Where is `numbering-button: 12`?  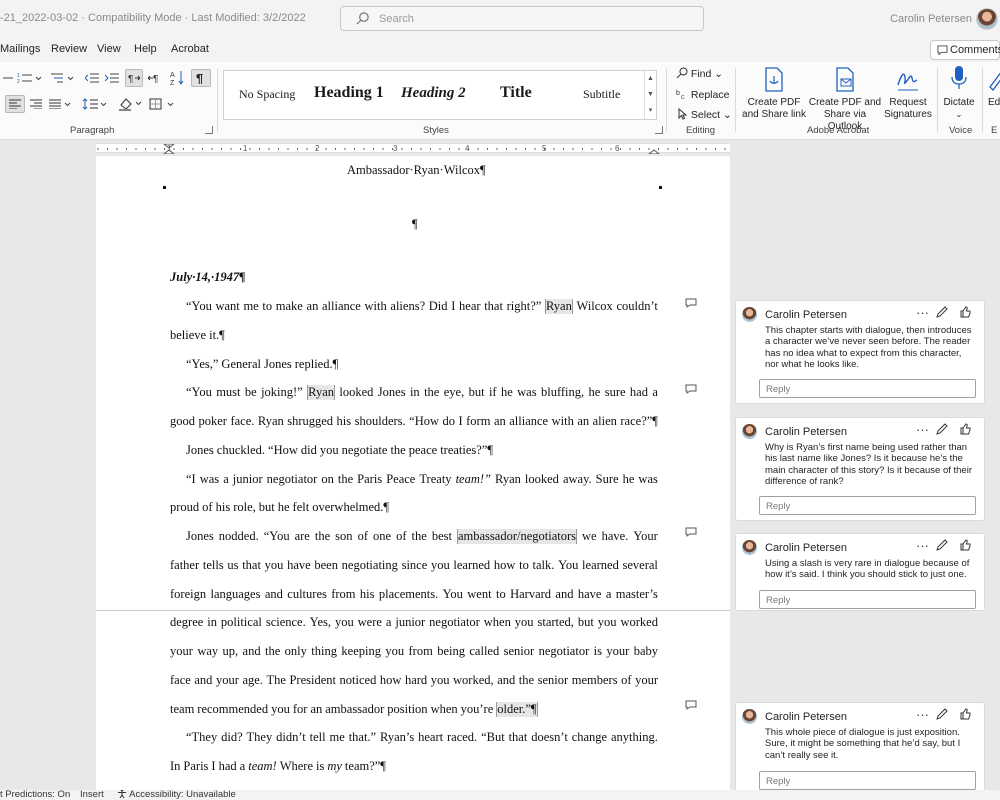
numbering-button: 12 is located at coordinates (30, 78).